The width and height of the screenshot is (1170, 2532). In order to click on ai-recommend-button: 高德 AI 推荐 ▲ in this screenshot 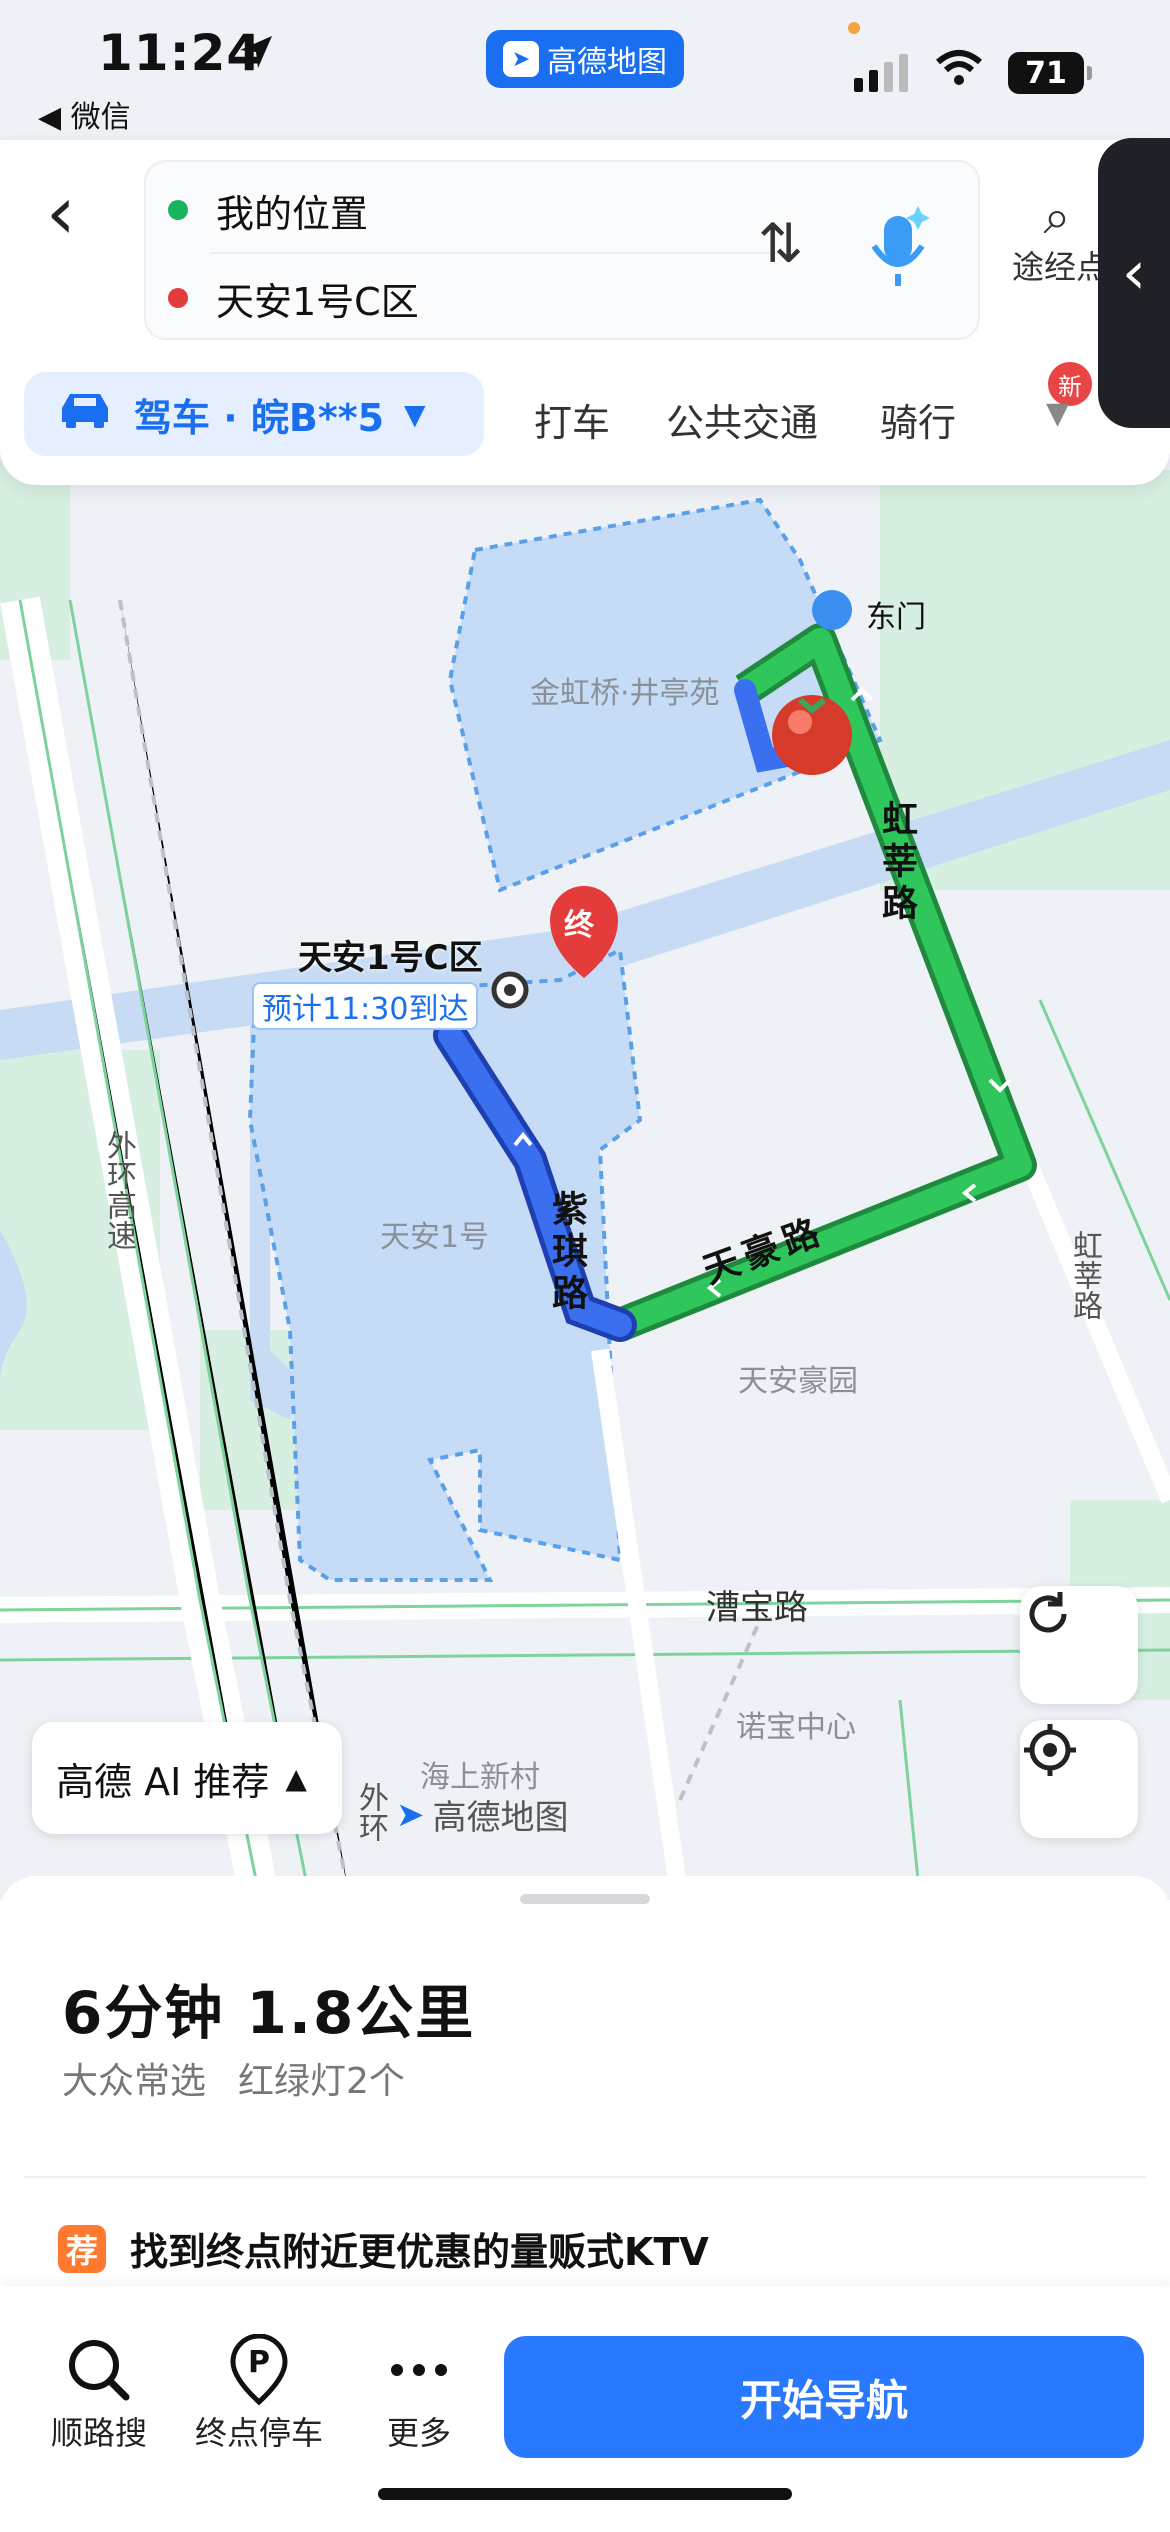, I will do `click(187, 1778)`.